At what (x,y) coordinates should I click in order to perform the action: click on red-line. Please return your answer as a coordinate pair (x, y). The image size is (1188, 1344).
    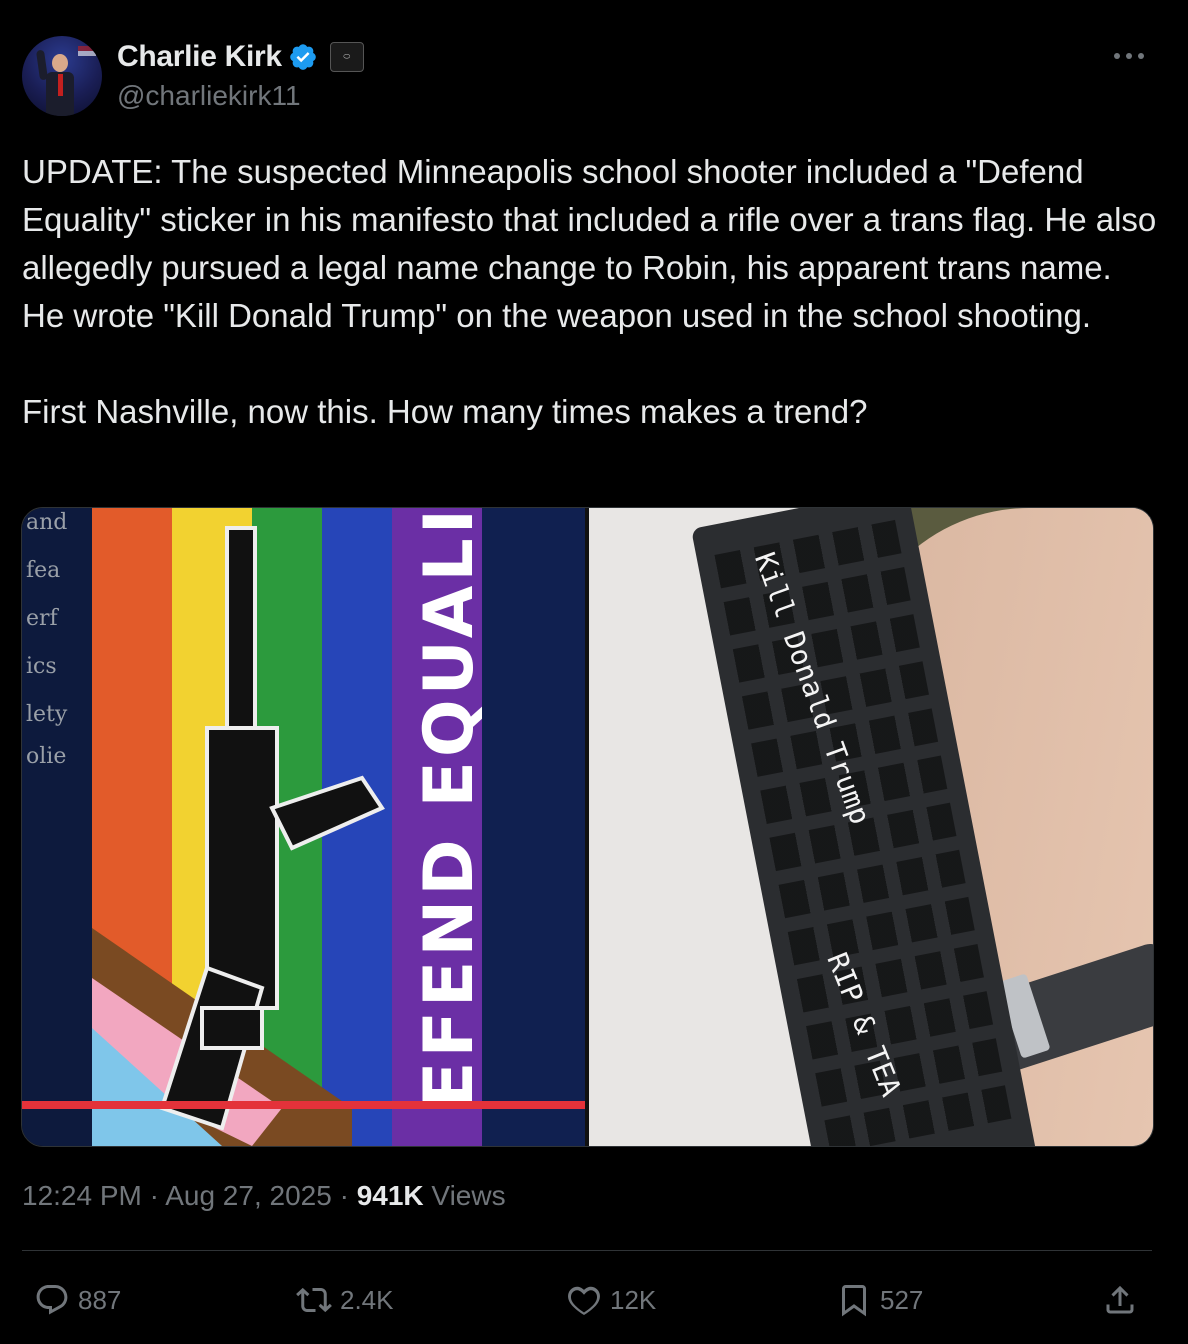
    Looking at the image, I should click on (303, 1105).